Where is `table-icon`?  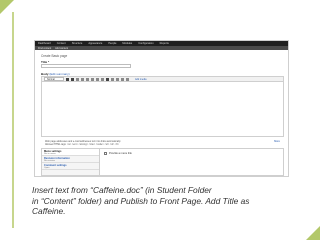
table-icon is located at coordinates (122, 79).